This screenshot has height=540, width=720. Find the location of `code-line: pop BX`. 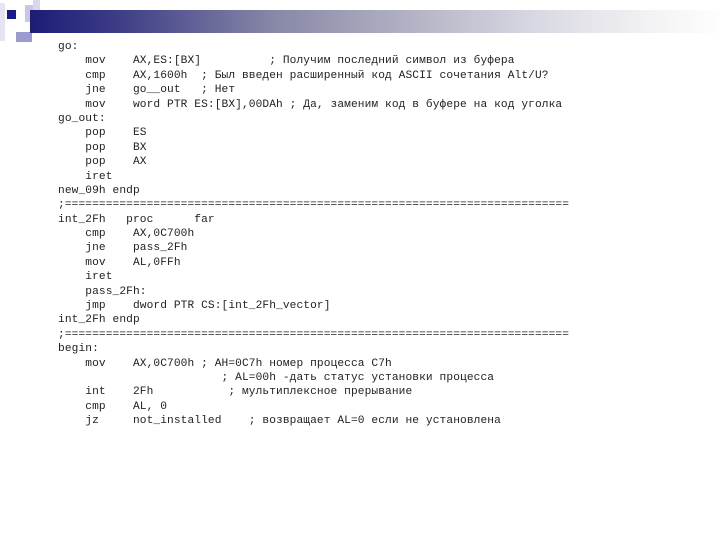

code-line: pop BX is located at coordinates (102, 147).